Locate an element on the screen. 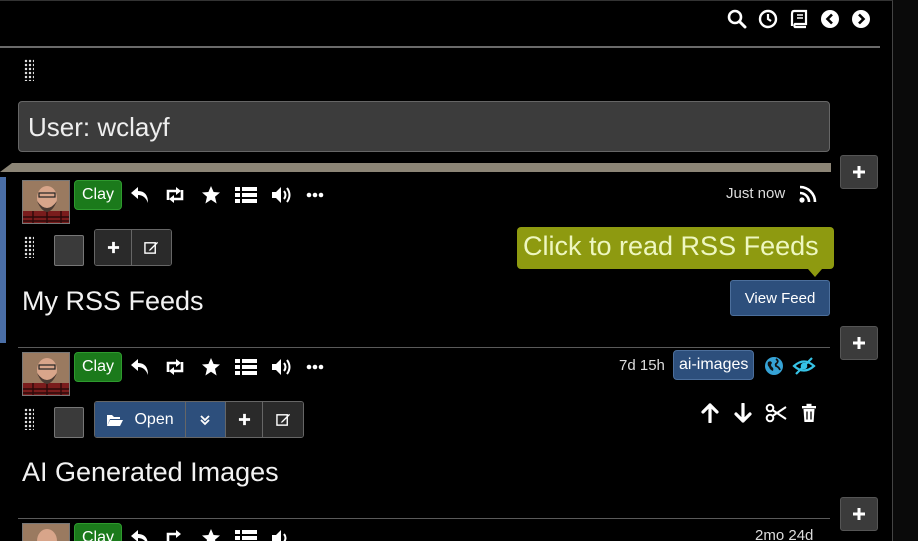 The height and width of the screenshot is (541, 918). card-title: My RSS Feeds is located at coordinates (113, 301).